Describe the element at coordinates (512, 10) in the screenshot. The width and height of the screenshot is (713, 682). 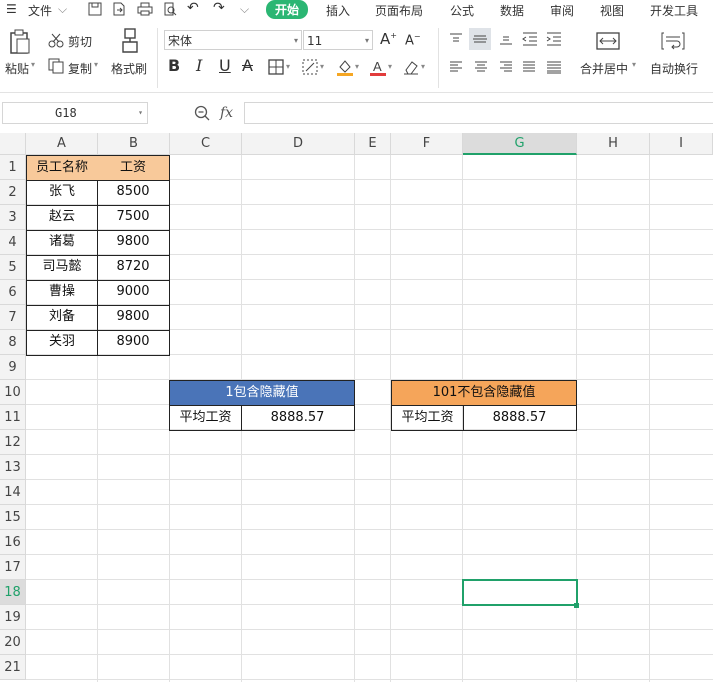
I see `tab-data: 数据` at that location.